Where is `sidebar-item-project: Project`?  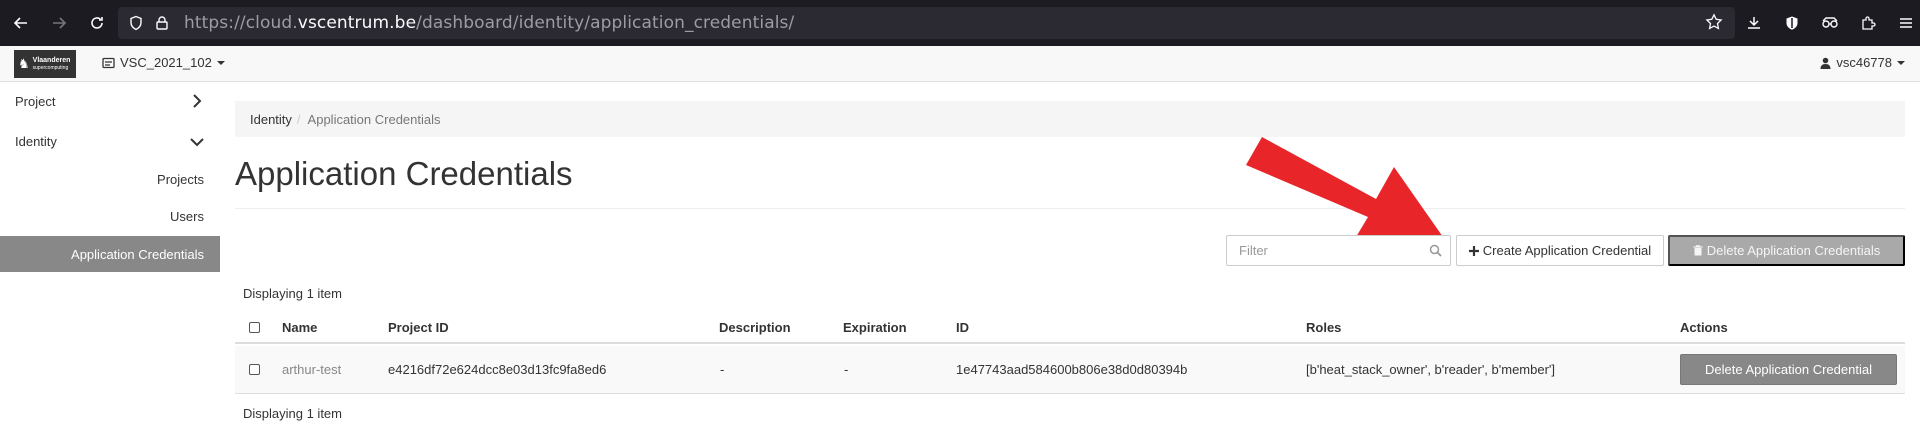 sidebar-item-project: Project is located at coordinates (110, 101).